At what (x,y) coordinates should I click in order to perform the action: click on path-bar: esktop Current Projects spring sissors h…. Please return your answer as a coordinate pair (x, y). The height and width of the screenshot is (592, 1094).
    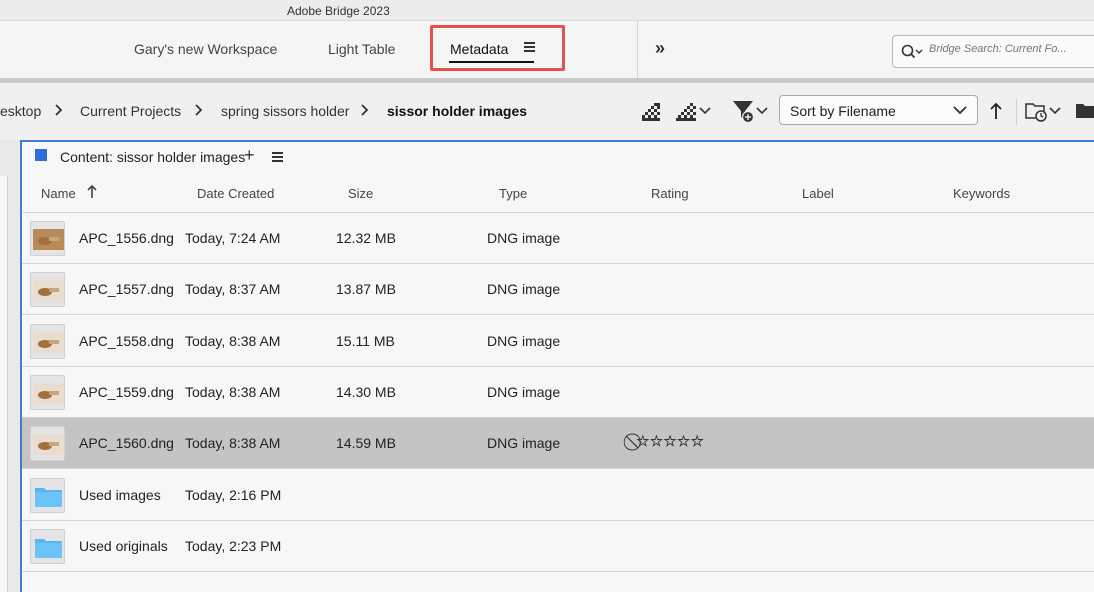
    Looking at the image, I should click on (547, 111).